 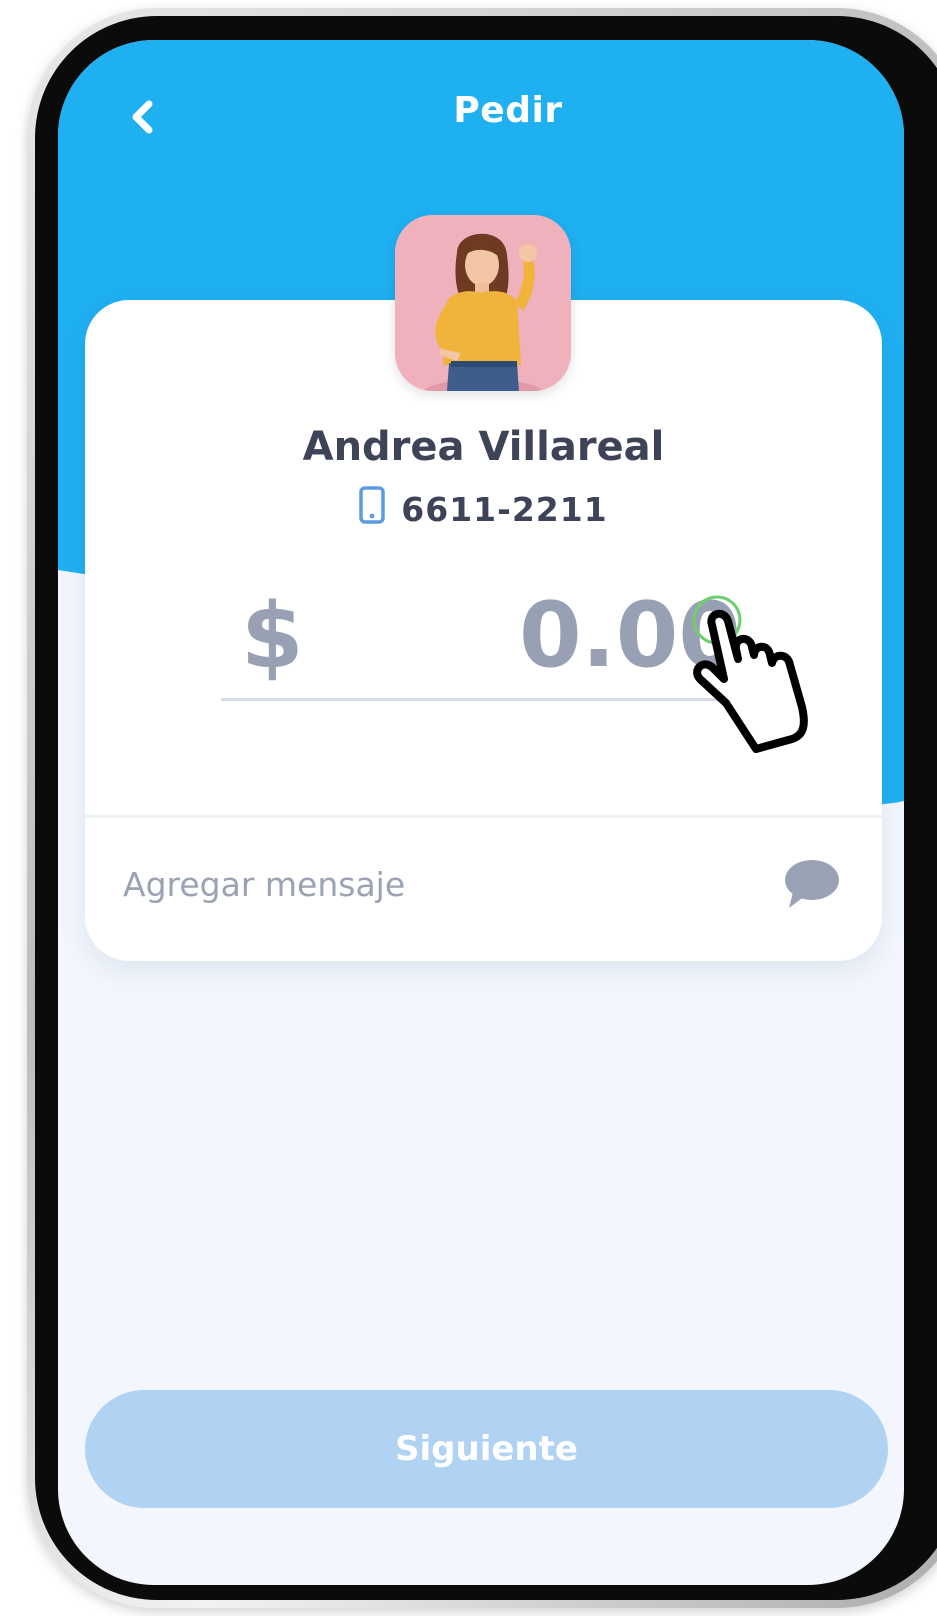 What do you see at coordinates (486, 1449) in the screenshot?
I see `next-button: Siguiente` at bounding box center [486, 1449].